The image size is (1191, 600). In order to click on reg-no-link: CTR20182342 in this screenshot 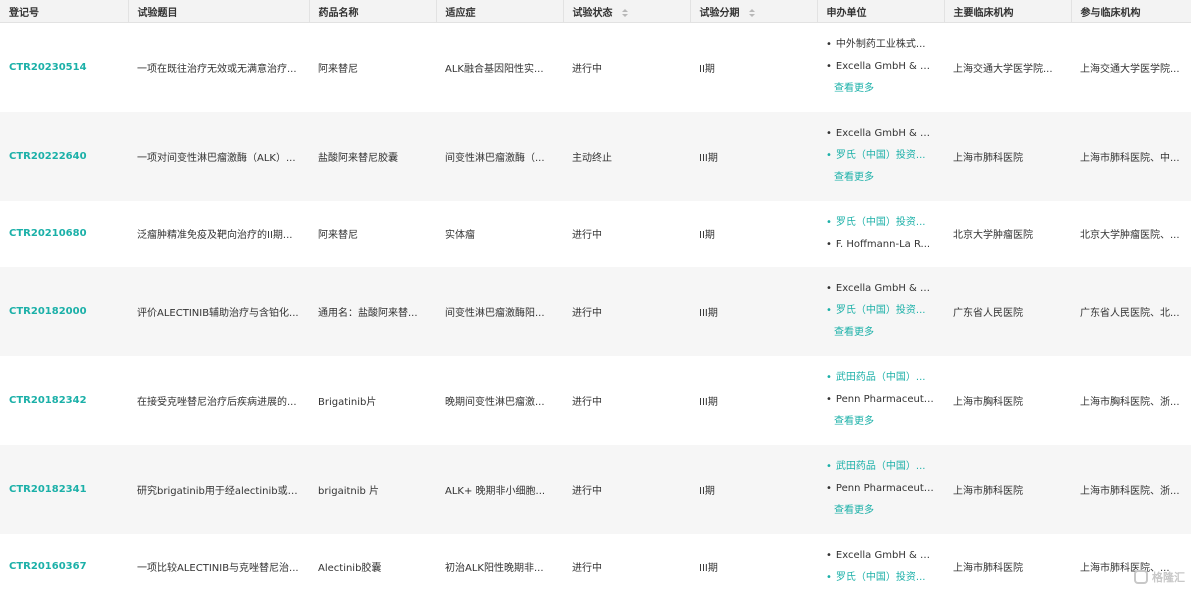, I will do `click(48, 400)`.